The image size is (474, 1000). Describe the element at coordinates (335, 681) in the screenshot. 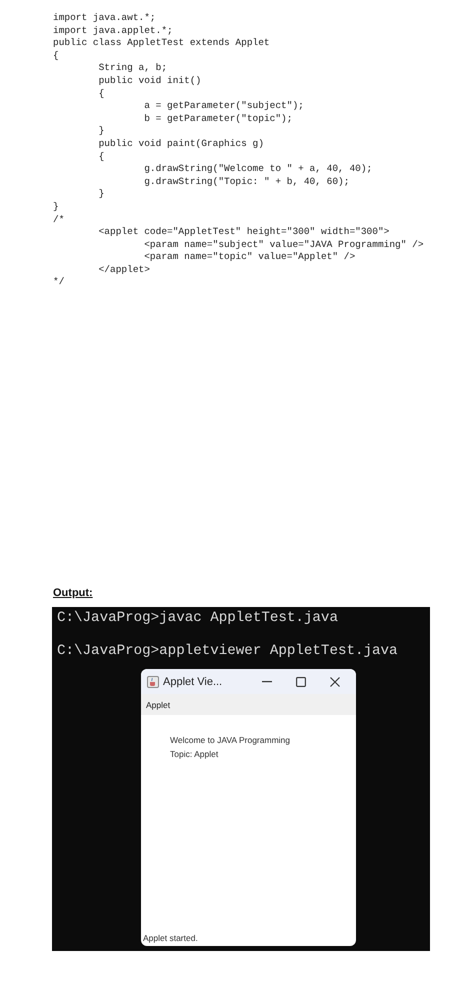

I see `close-icon` at that location.